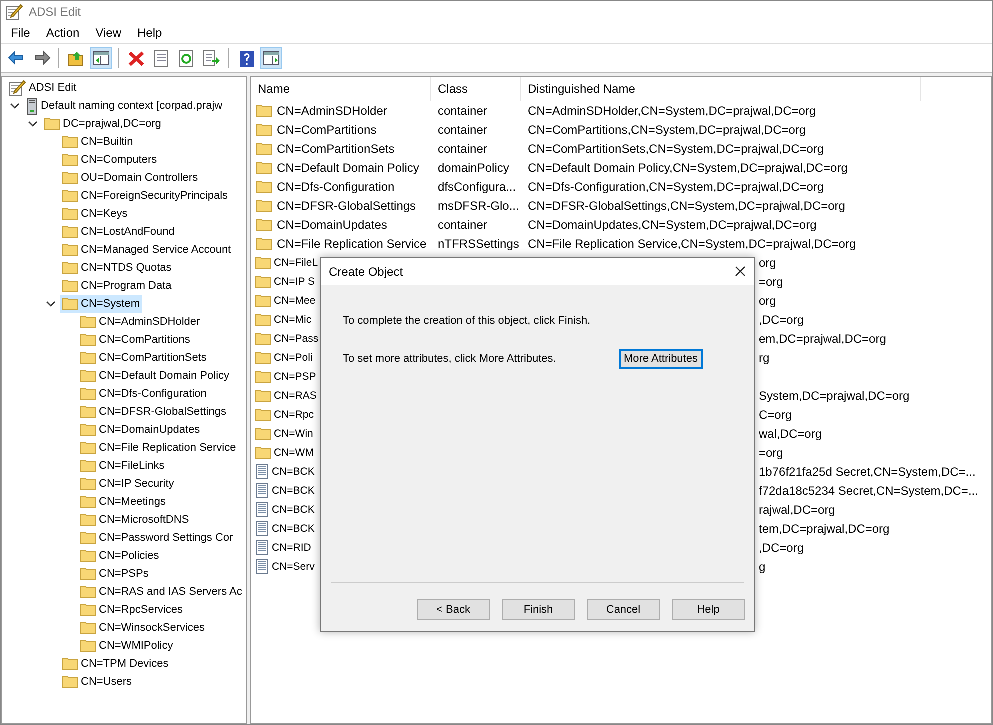  Describe the element at coordinates (822, 339) in the screenshot. I see `dn-cell: em,DC=prajwal,DC=org` at that location.